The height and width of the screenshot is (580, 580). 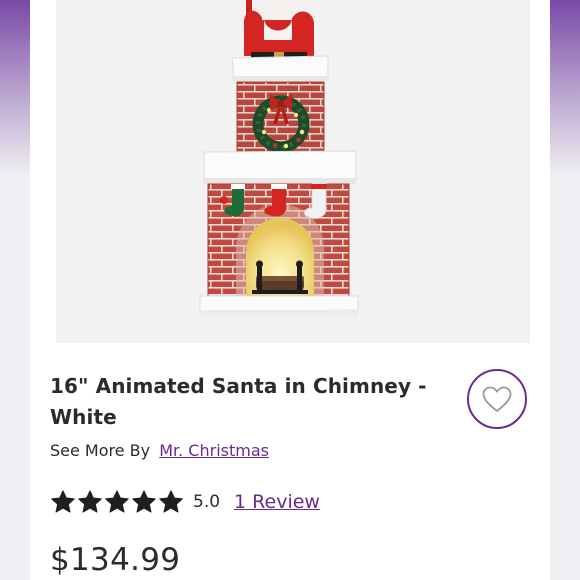 I want to click on star-rating, so click(x=117, y=502).